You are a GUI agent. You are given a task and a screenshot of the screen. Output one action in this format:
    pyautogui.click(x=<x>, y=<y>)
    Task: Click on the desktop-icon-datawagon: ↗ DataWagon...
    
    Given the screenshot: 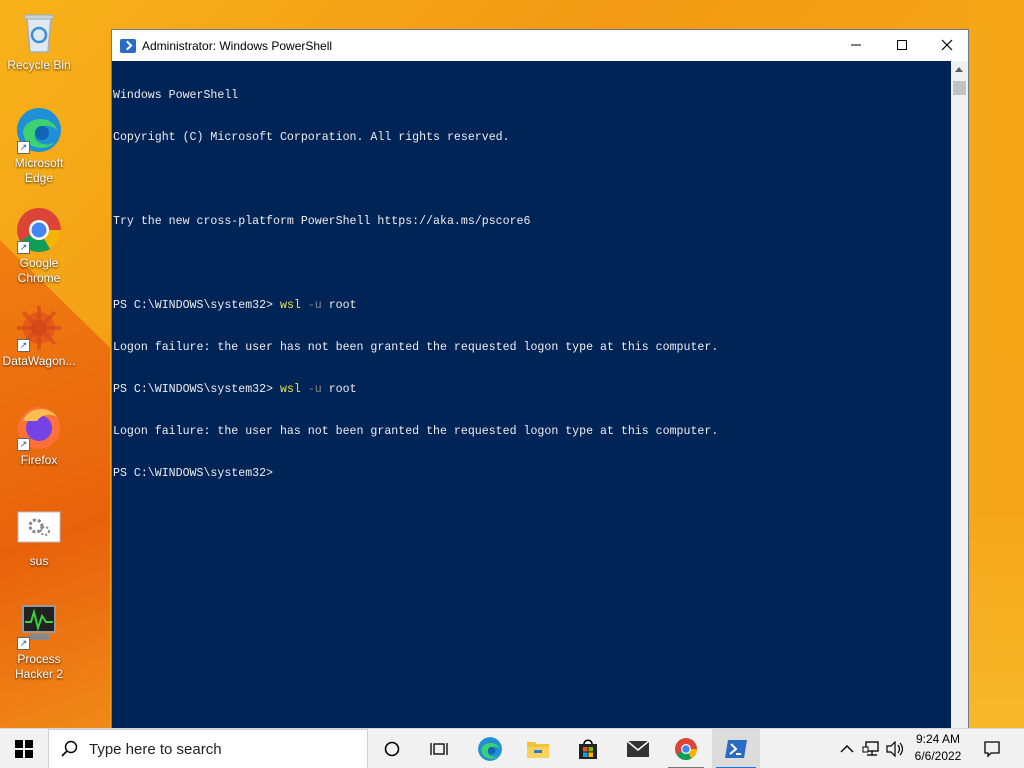 What is the action you would take?
    pyautogui.click(x=39, y=336)
    